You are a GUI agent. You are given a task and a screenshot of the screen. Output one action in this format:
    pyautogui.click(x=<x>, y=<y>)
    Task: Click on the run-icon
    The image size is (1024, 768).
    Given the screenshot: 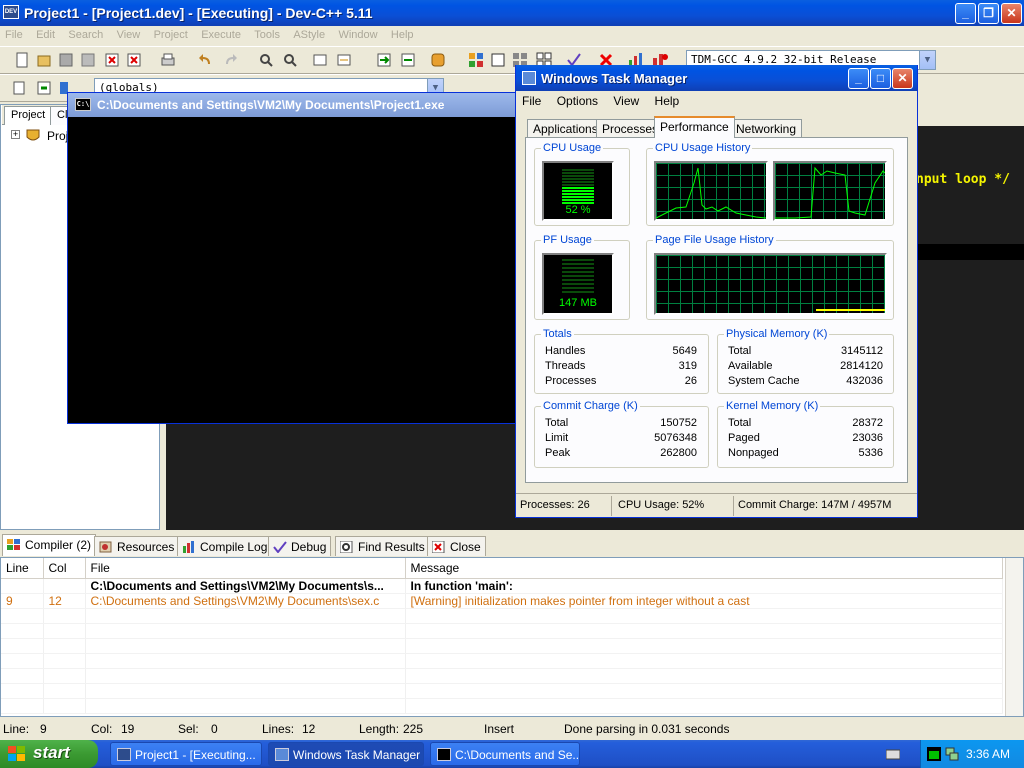 What is the action you would take?
    pyautogui.click(x=498, y=60)
    